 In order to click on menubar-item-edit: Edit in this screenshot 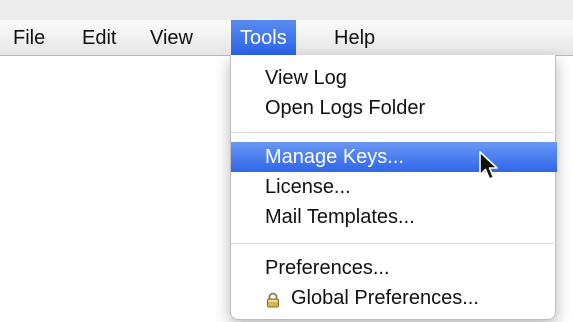, I will do `click(99, 38)`.